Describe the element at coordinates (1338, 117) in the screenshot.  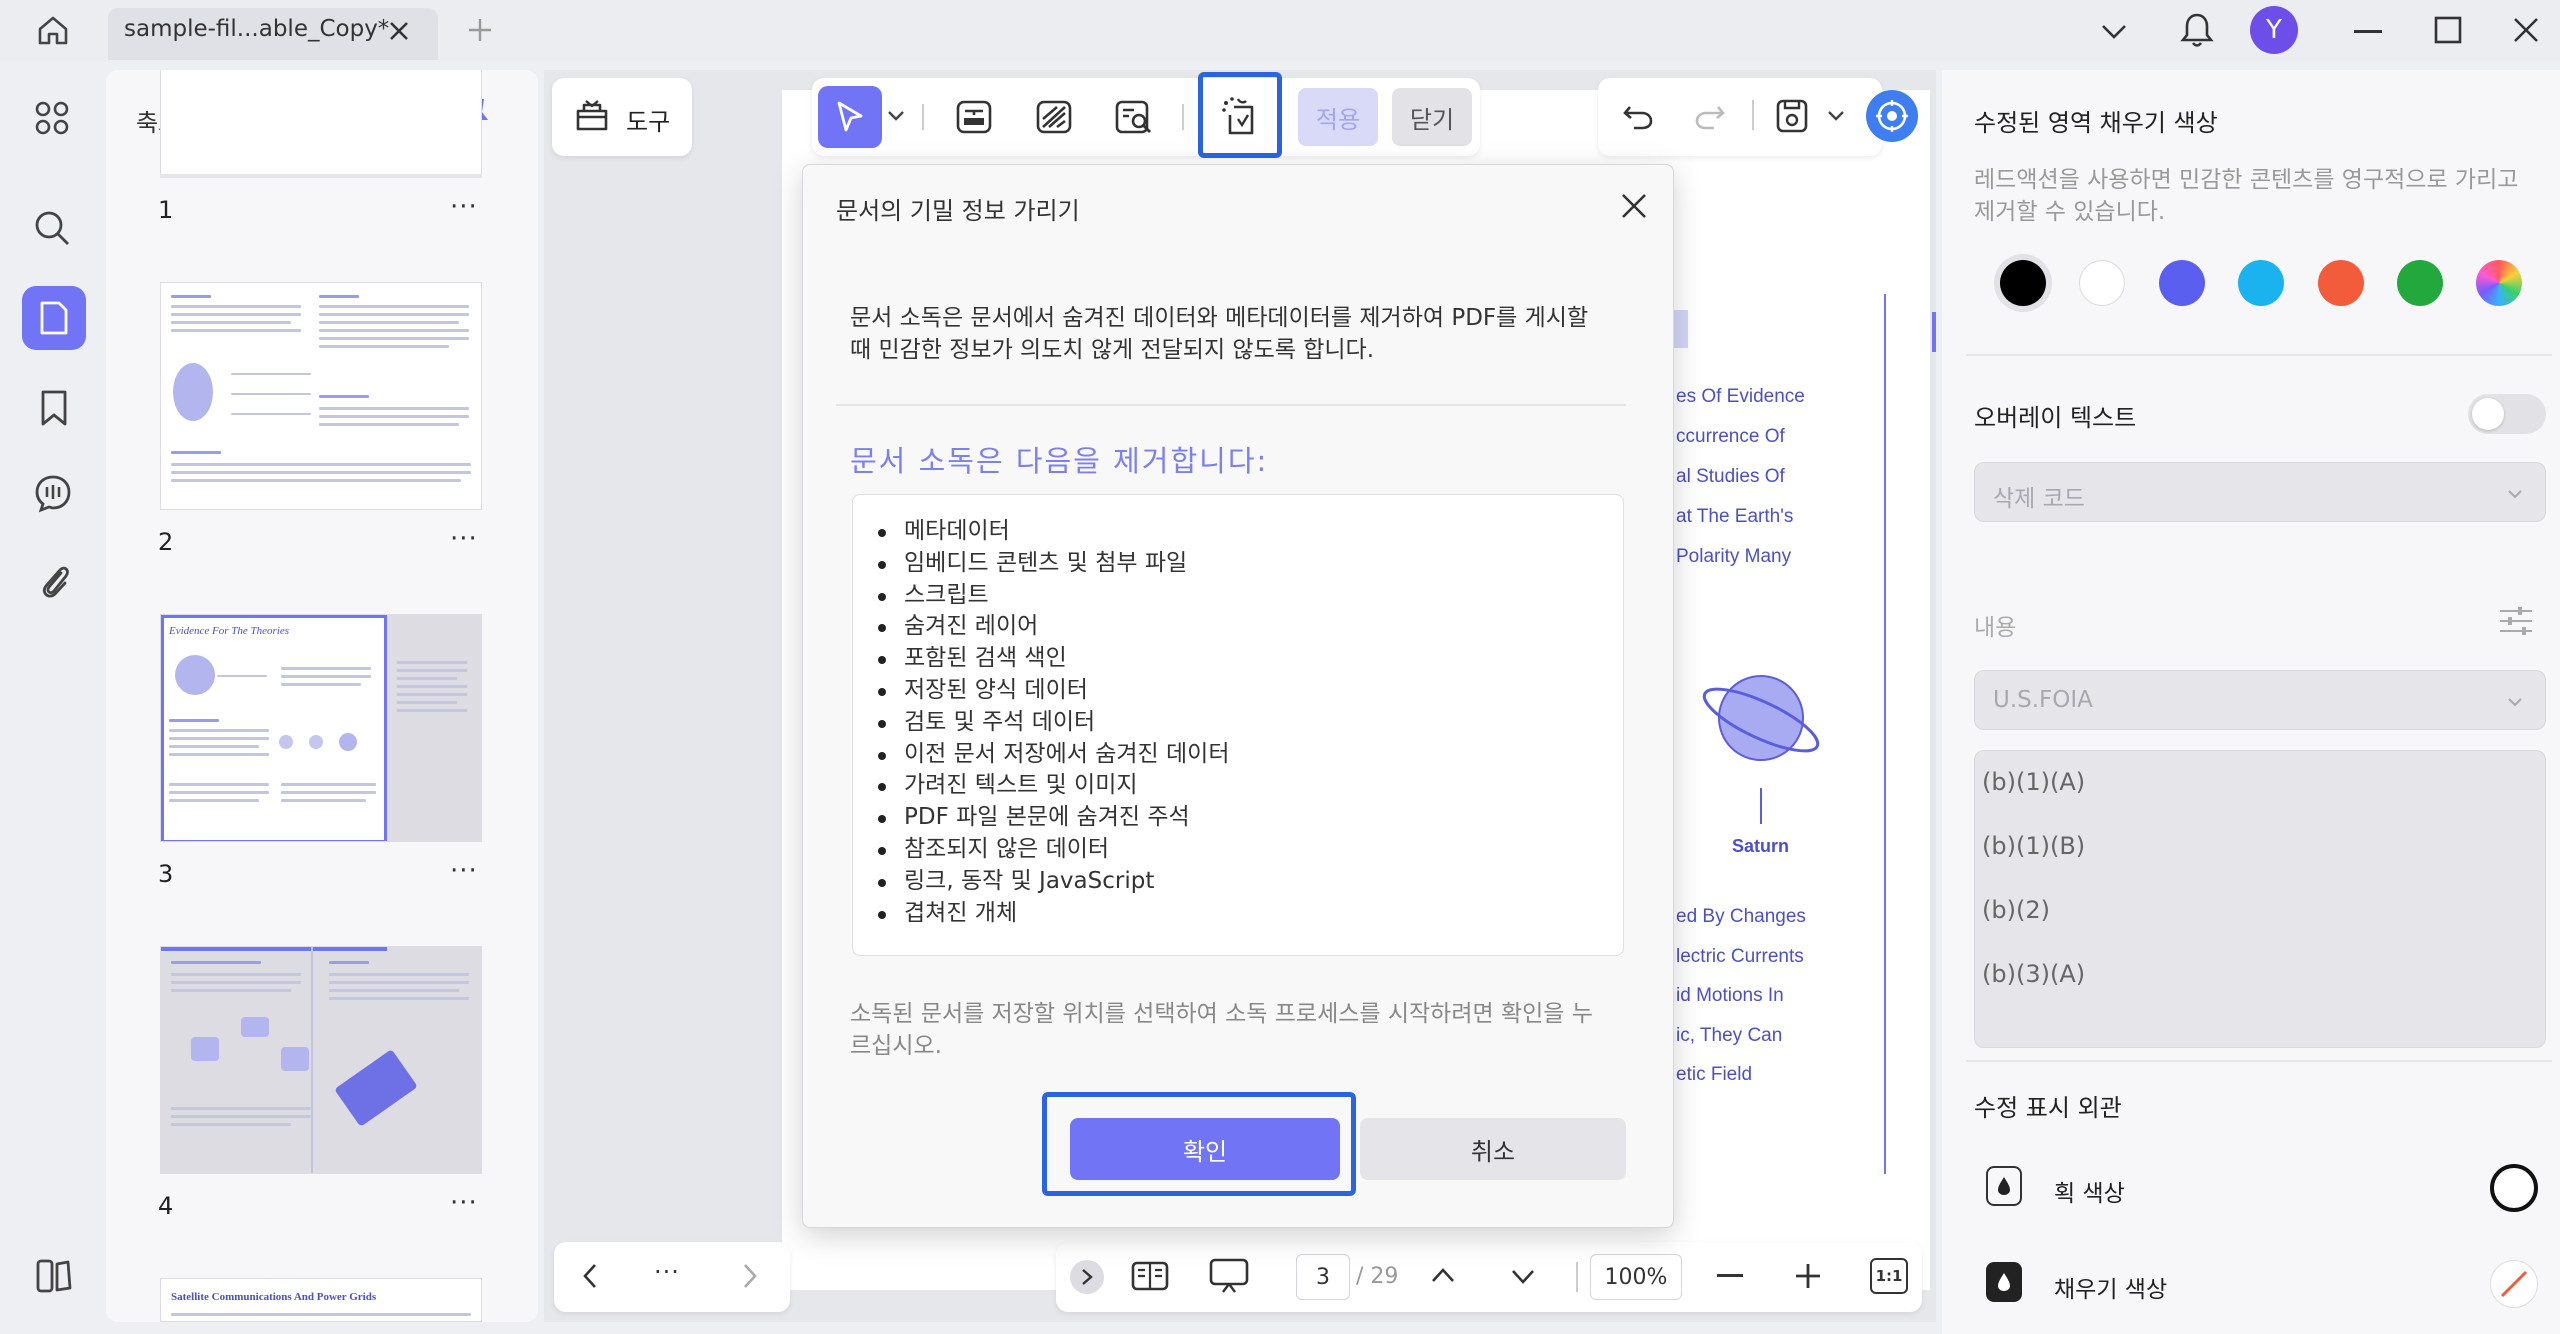
I see `apply-button: 적용` at that location.